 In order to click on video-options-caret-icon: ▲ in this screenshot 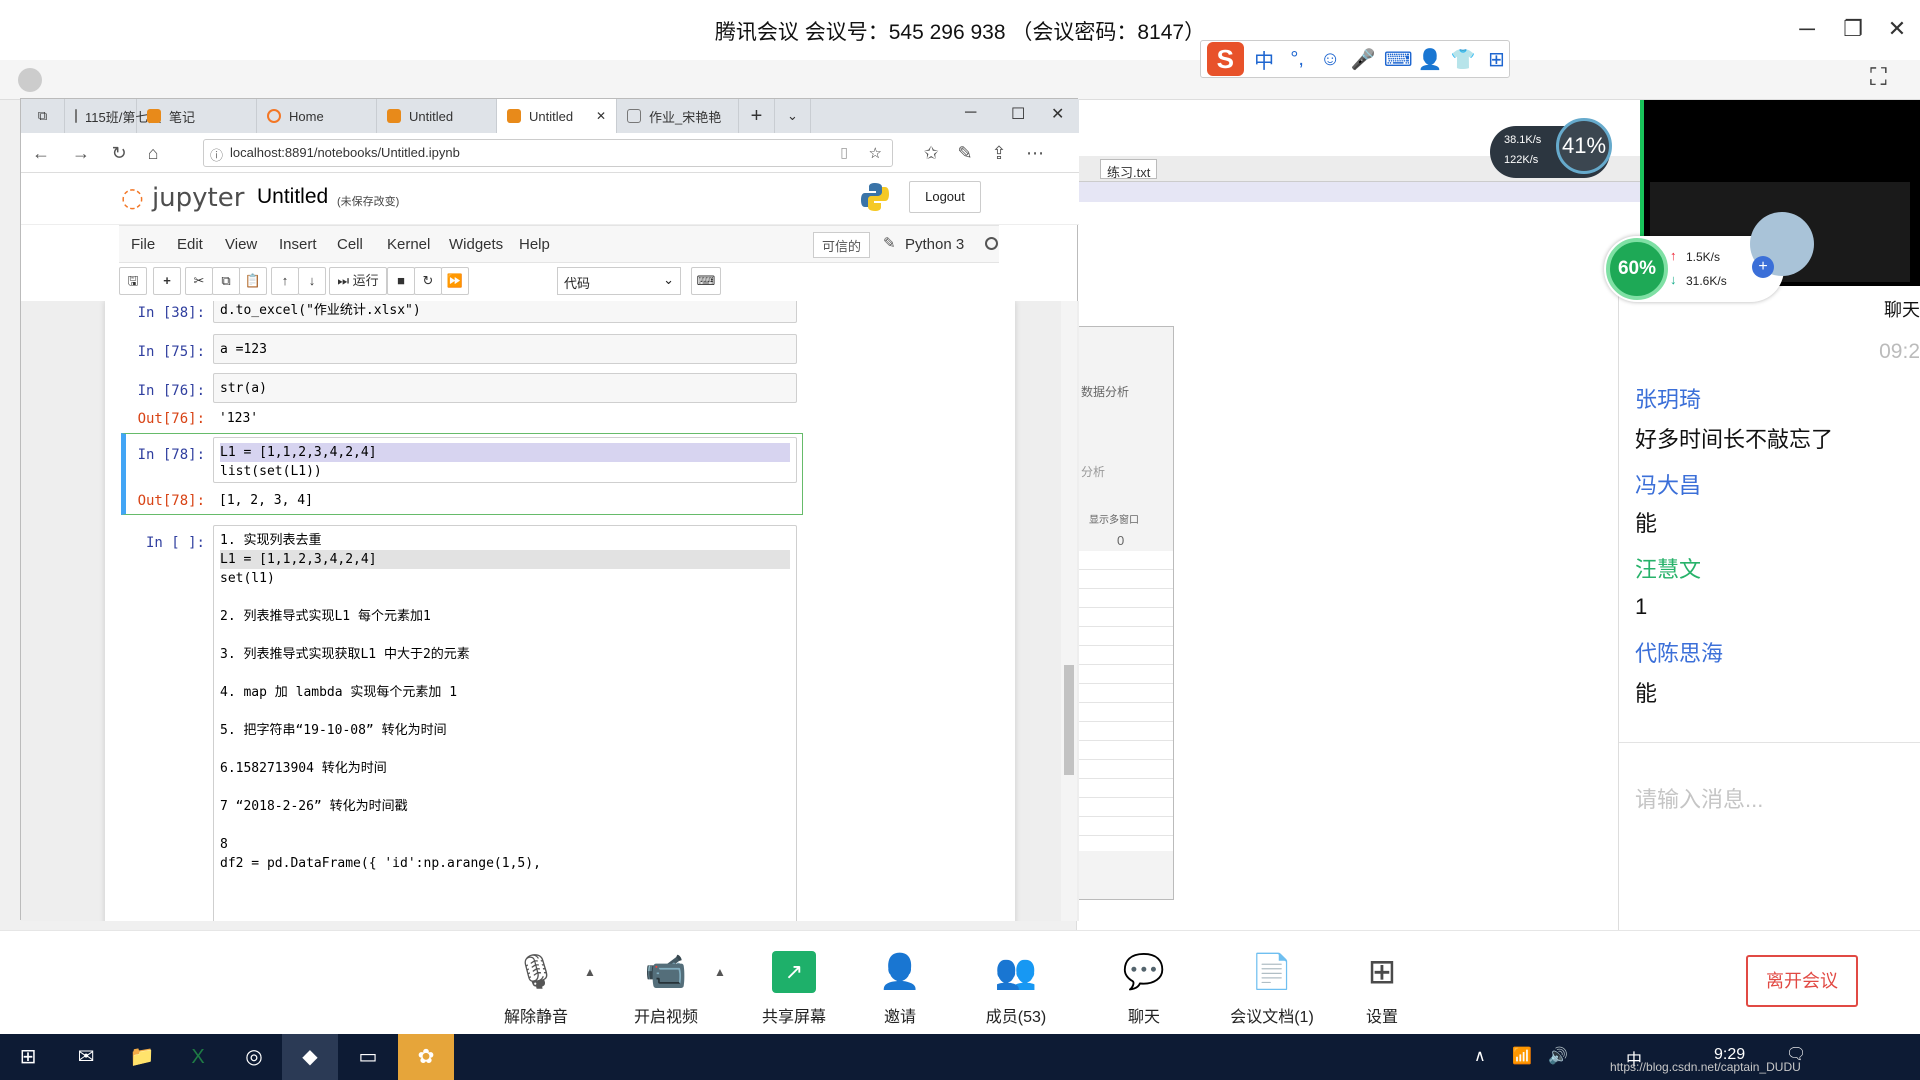, I will do `click(720, 972)`.